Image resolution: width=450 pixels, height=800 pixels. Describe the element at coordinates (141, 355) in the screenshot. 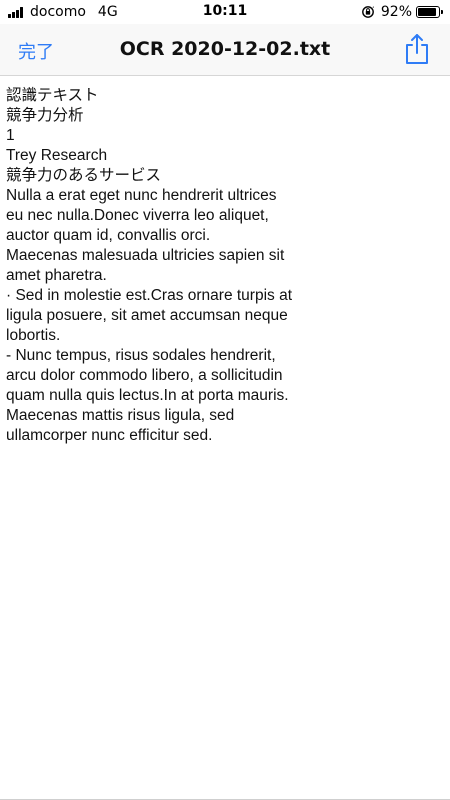

I see `document-line: - Nunc tempus, risus sodales hendrerit,` at that location.